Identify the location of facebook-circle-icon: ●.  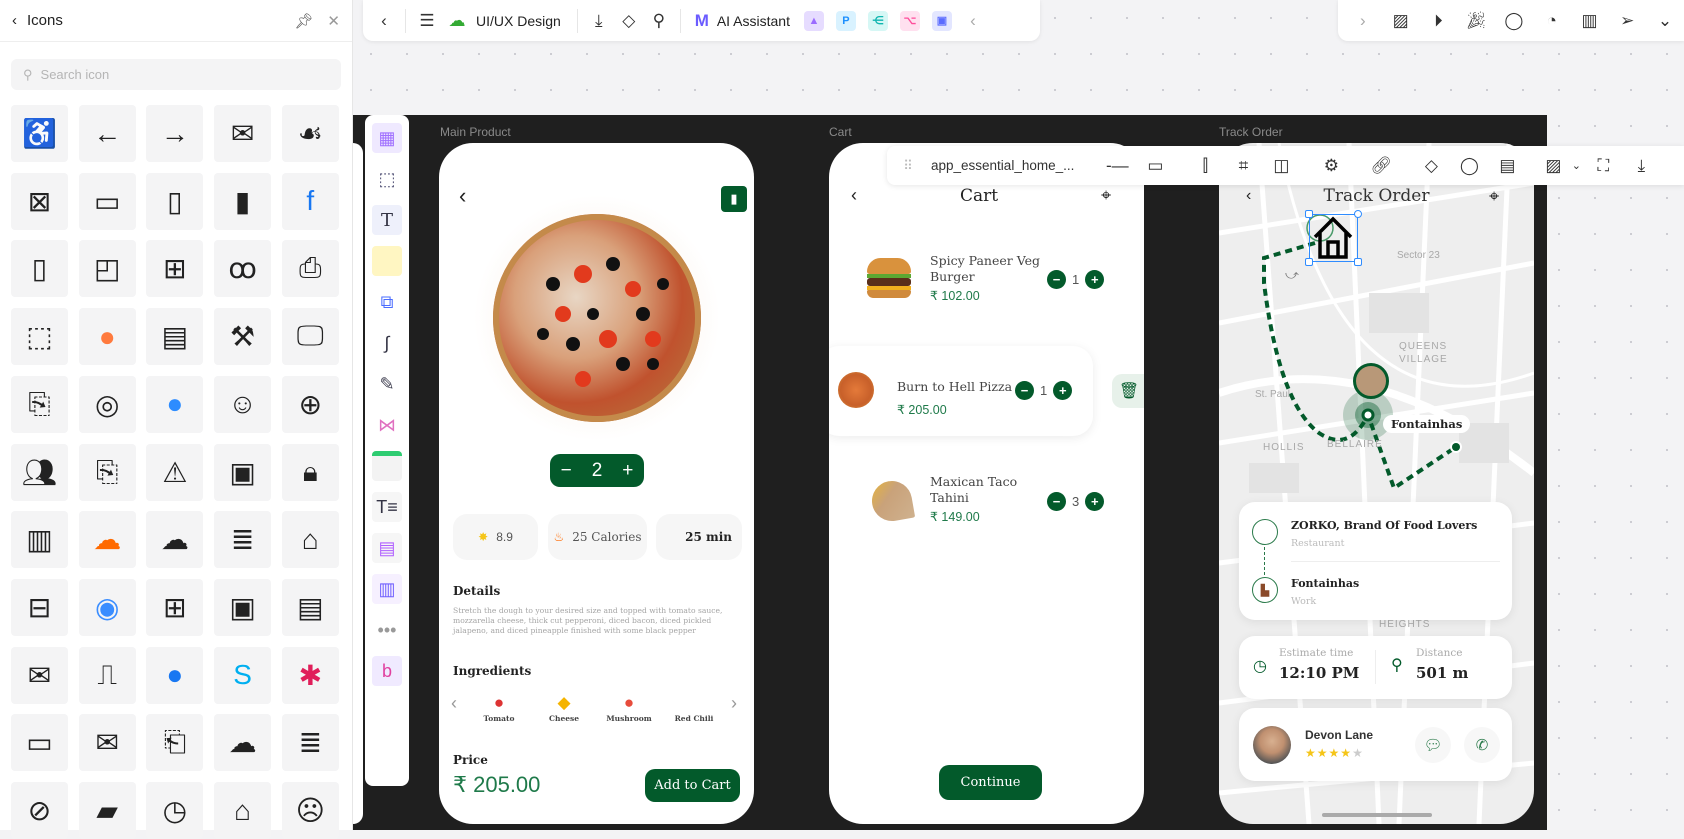
(175, 675).